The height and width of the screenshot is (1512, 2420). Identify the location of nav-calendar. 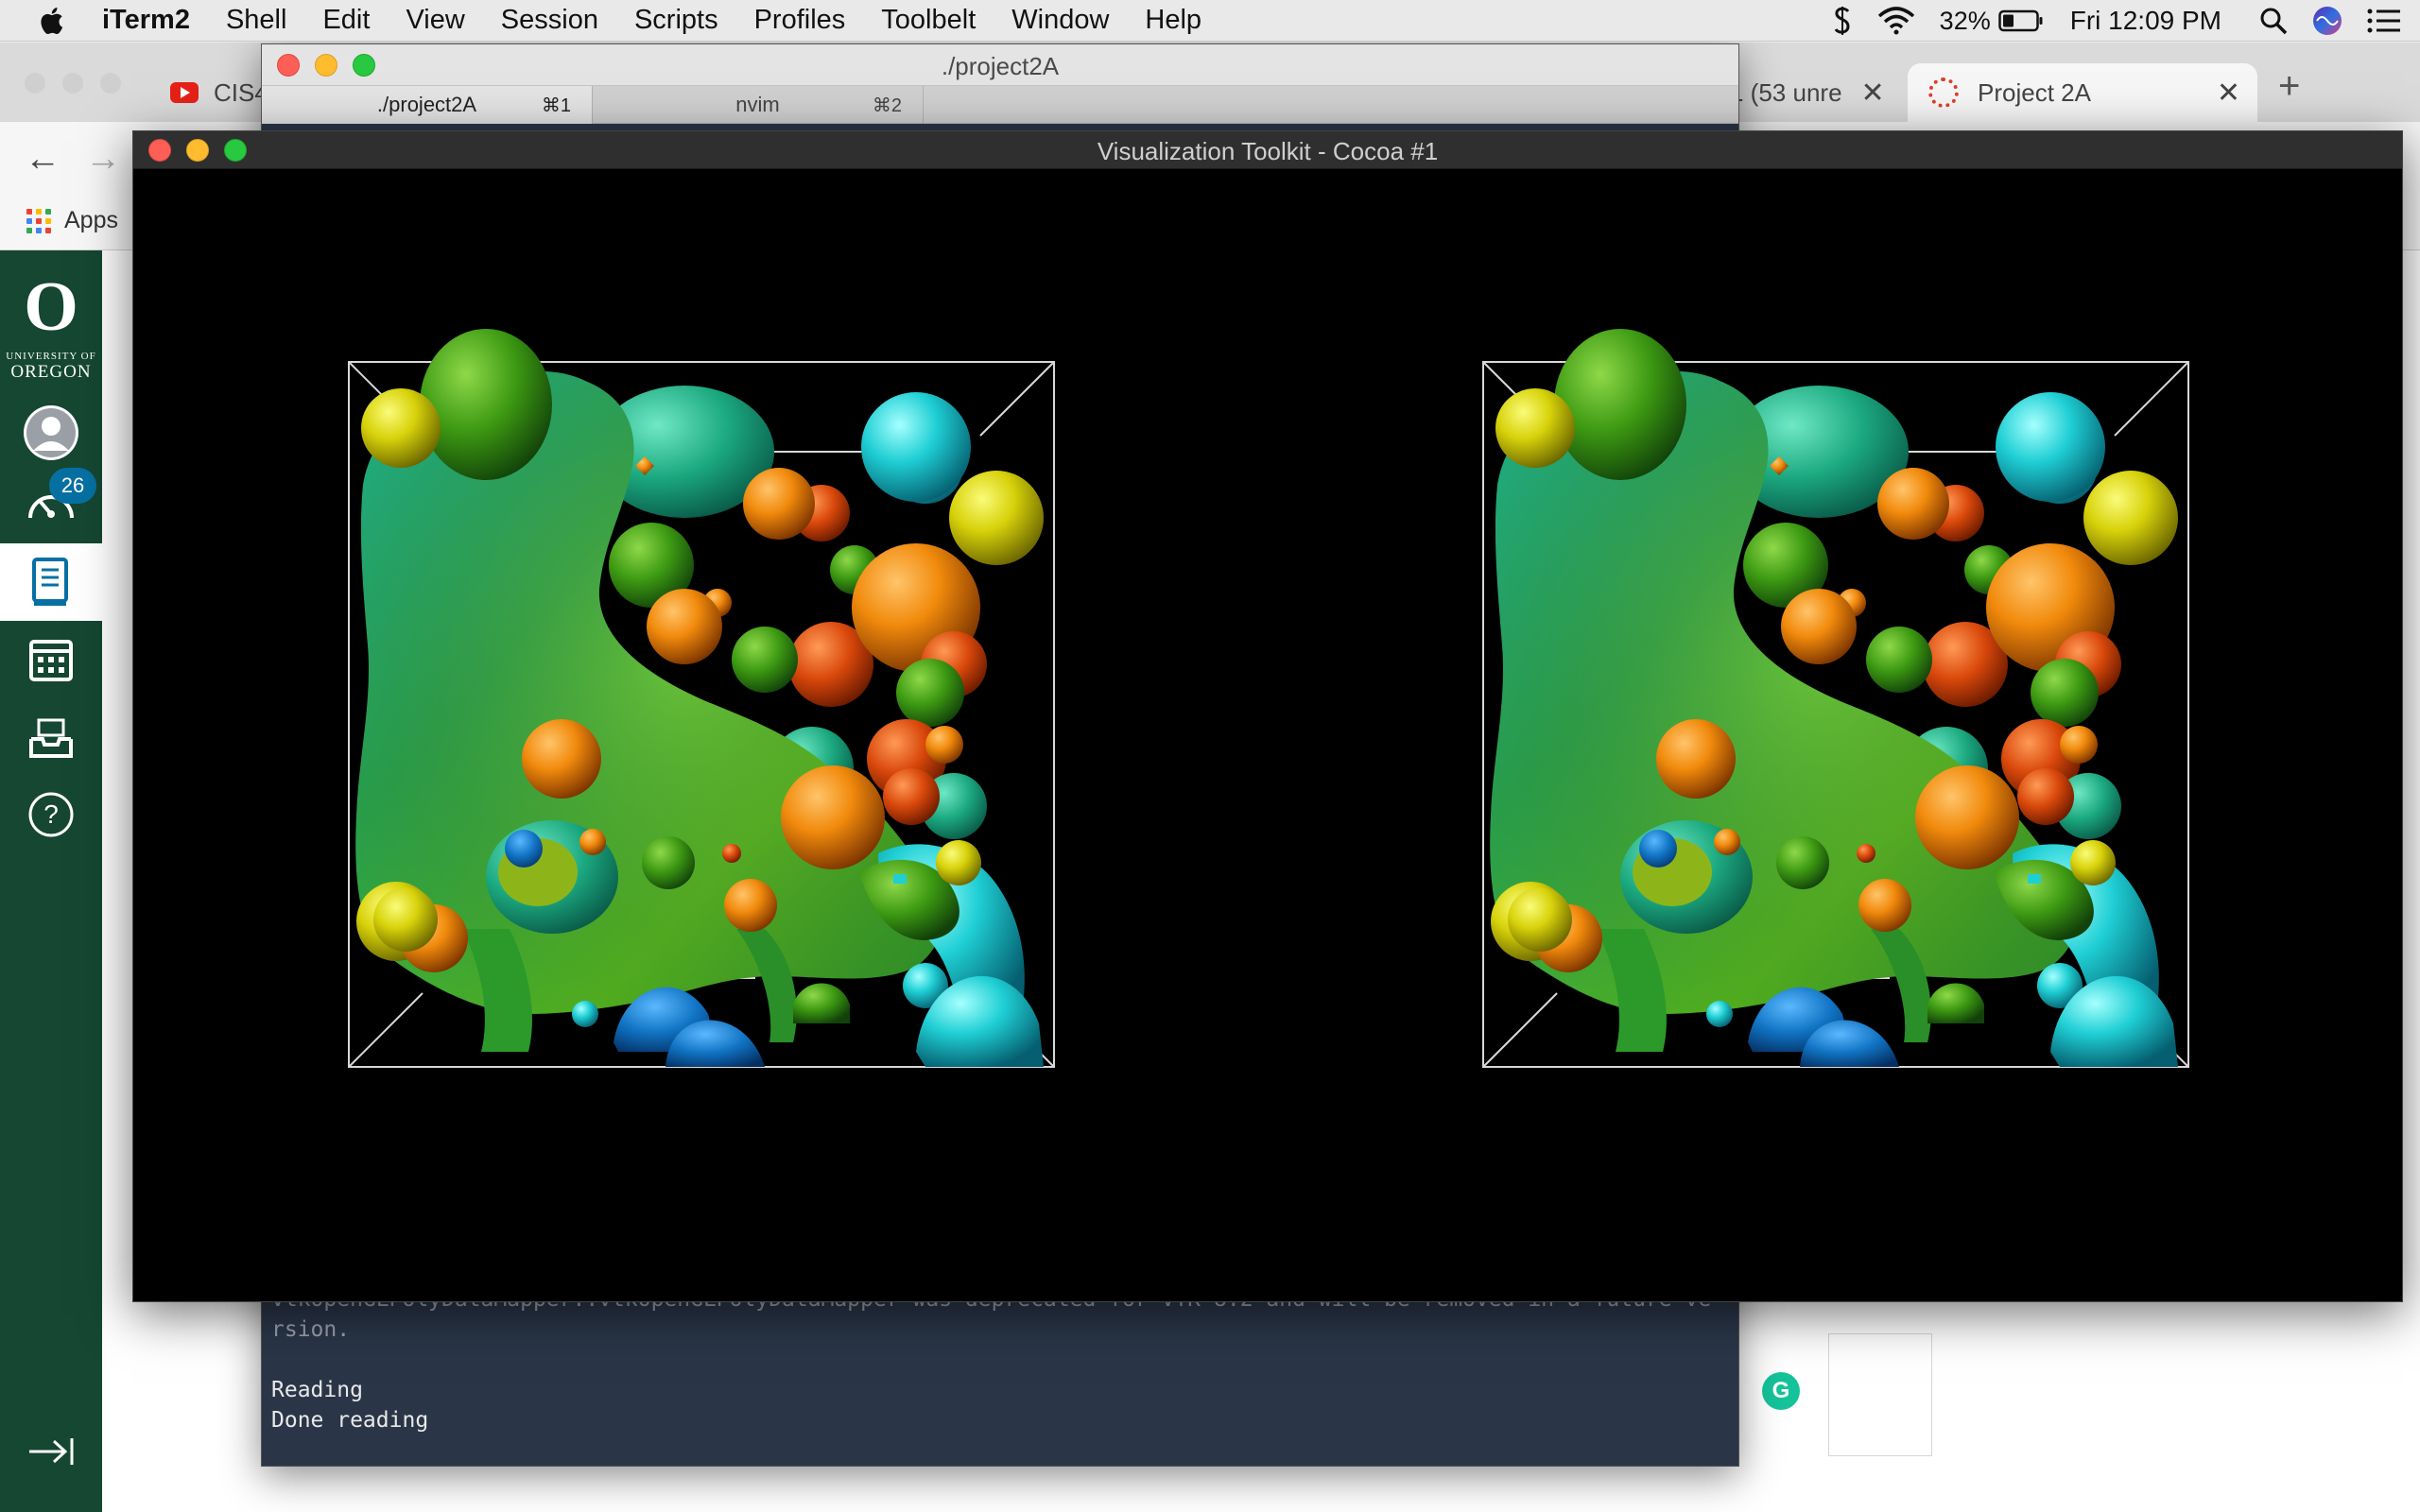
(51, 659).